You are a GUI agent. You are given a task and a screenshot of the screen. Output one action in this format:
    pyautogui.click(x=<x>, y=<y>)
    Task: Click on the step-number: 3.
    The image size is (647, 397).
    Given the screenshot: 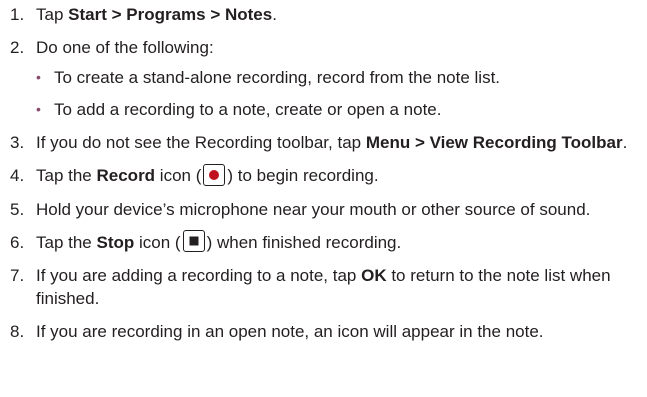 What is the action you would take?
    pyautogui.click(x=17, y=142)
    